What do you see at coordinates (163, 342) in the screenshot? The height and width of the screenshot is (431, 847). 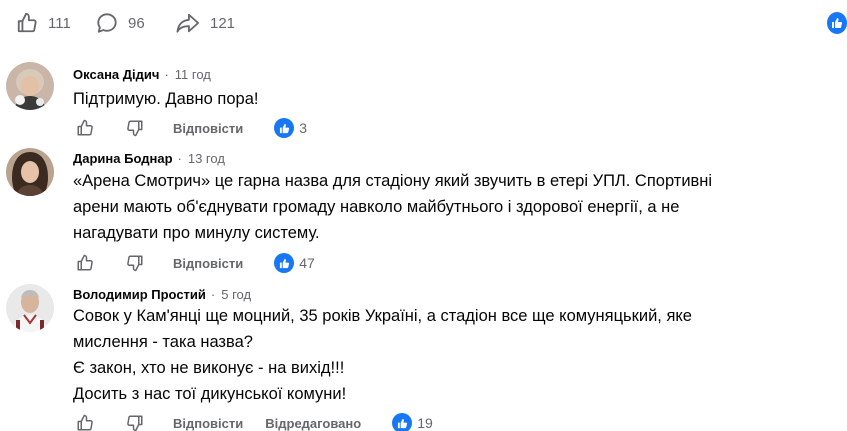 I see `comment-line: мислення - така назва?` at bounding box center [163, 342].